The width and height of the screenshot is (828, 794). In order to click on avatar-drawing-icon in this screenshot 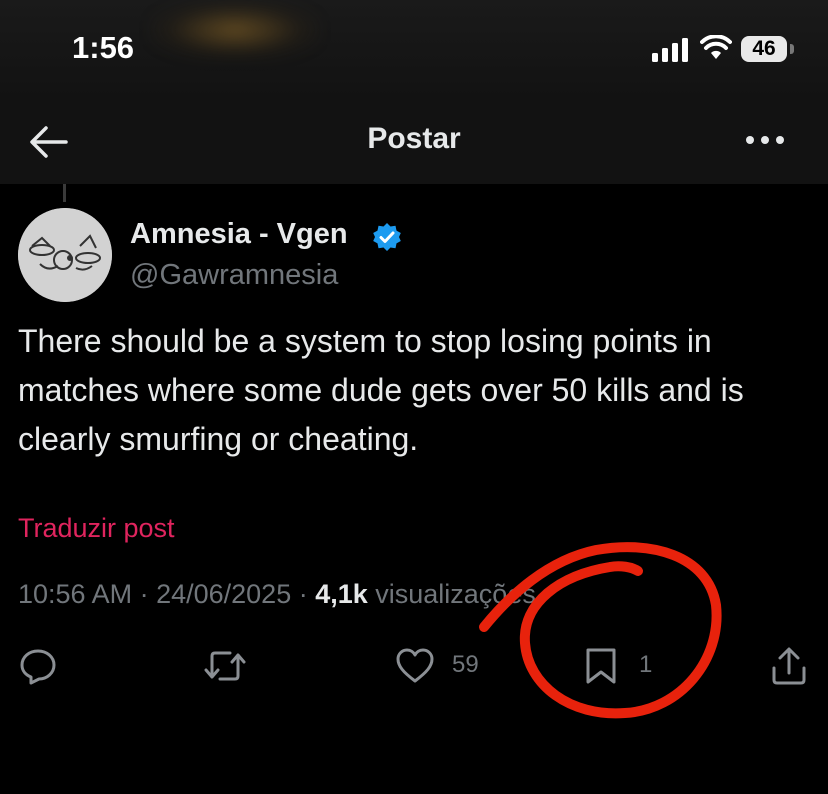, I will do `click(65, 255)`.